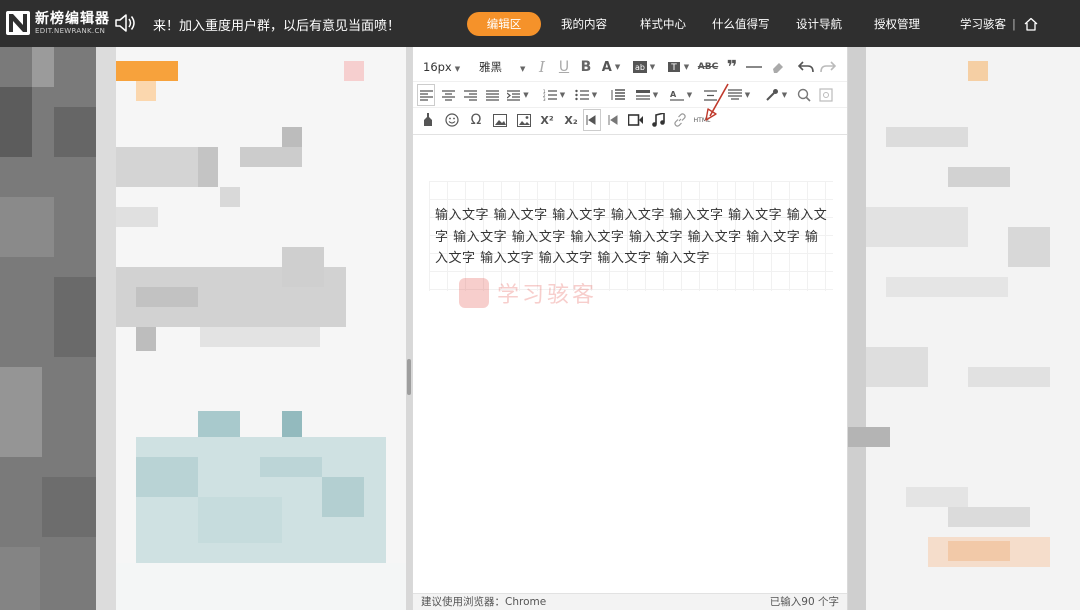  I want to click on editor-status-bar: 建议使用浏览器：Chrome 已输入90 个字, so click(630, 601).